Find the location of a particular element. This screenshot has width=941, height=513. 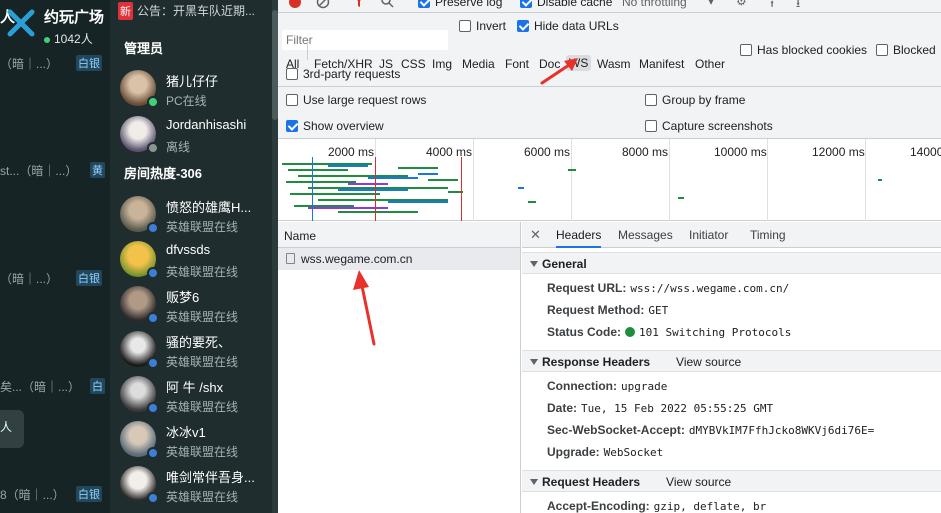

type-filter-media: Media is located at coordinates (478, 64).